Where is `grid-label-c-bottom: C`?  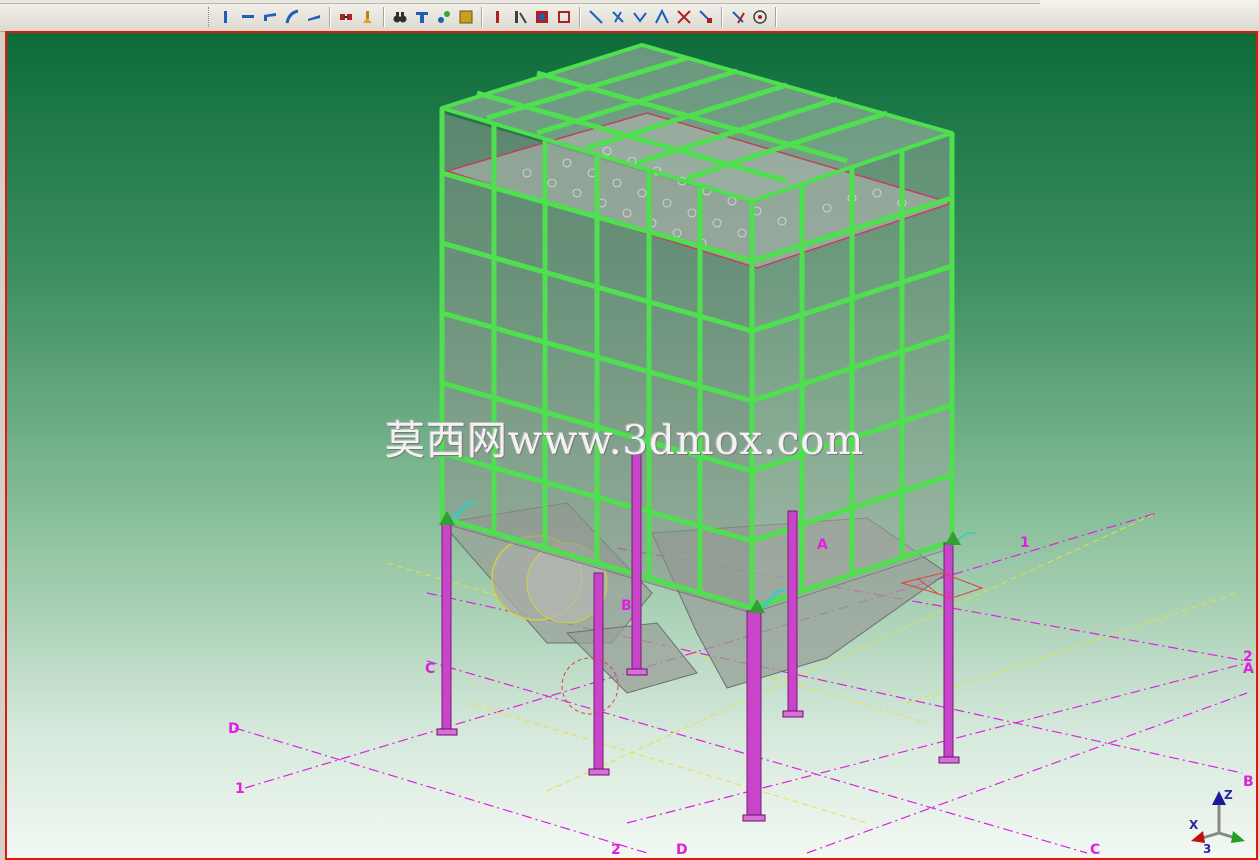 grid-label-c-bottom: C is located at coordinates (1095, 850).